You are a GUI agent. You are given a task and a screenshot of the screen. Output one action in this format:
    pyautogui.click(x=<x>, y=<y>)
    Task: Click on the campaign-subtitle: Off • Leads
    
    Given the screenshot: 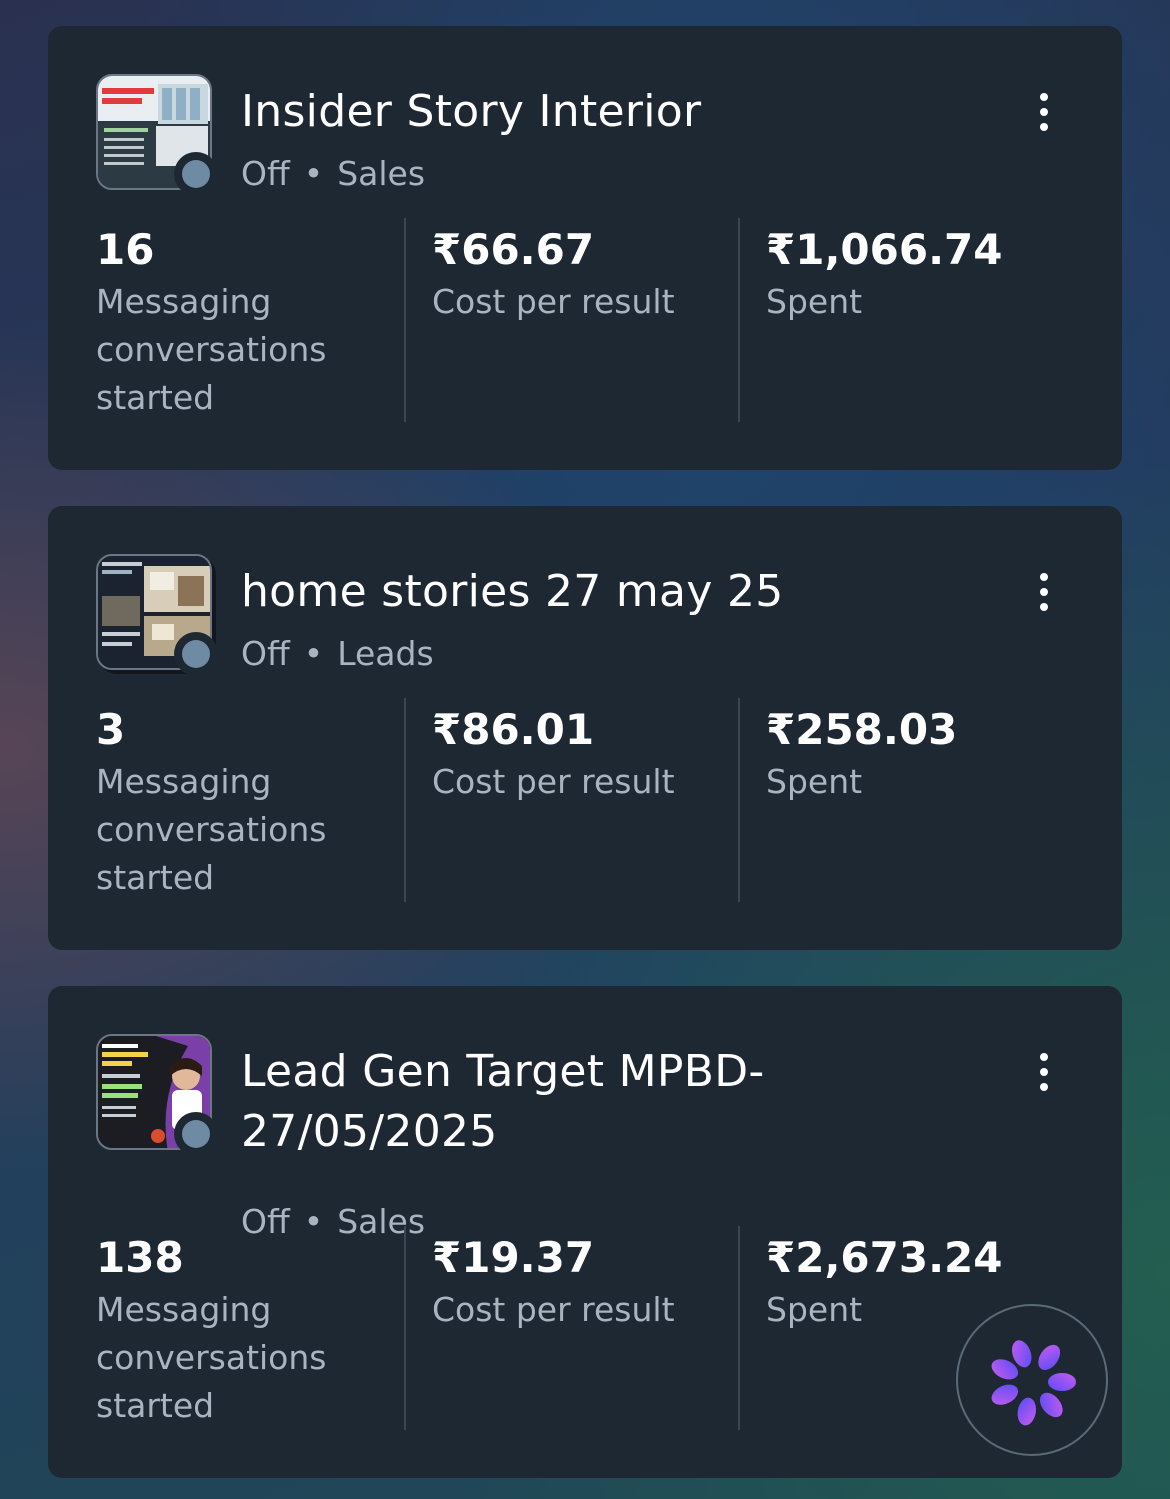 What is the action you would take?
    pyautogui.click(x=337, y=654)
    